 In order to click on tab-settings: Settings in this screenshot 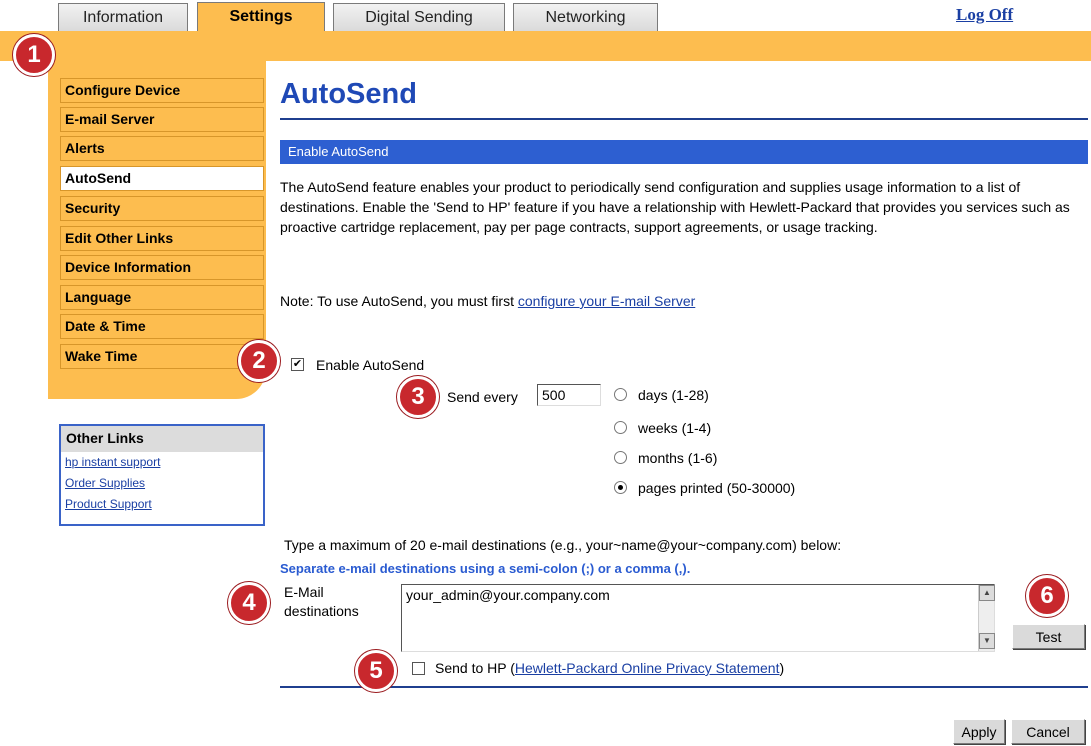, I will do `click(261, 17)`.